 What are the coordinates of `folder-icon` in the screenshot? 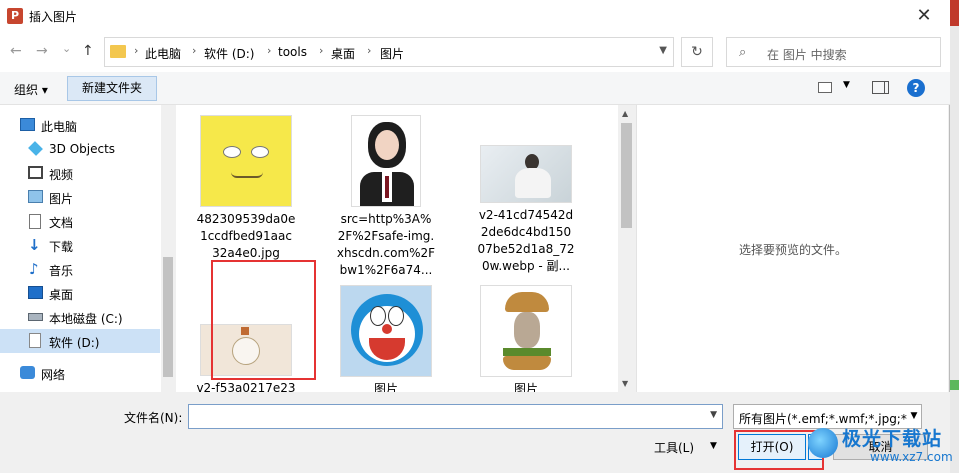 It's located at (118, 51).